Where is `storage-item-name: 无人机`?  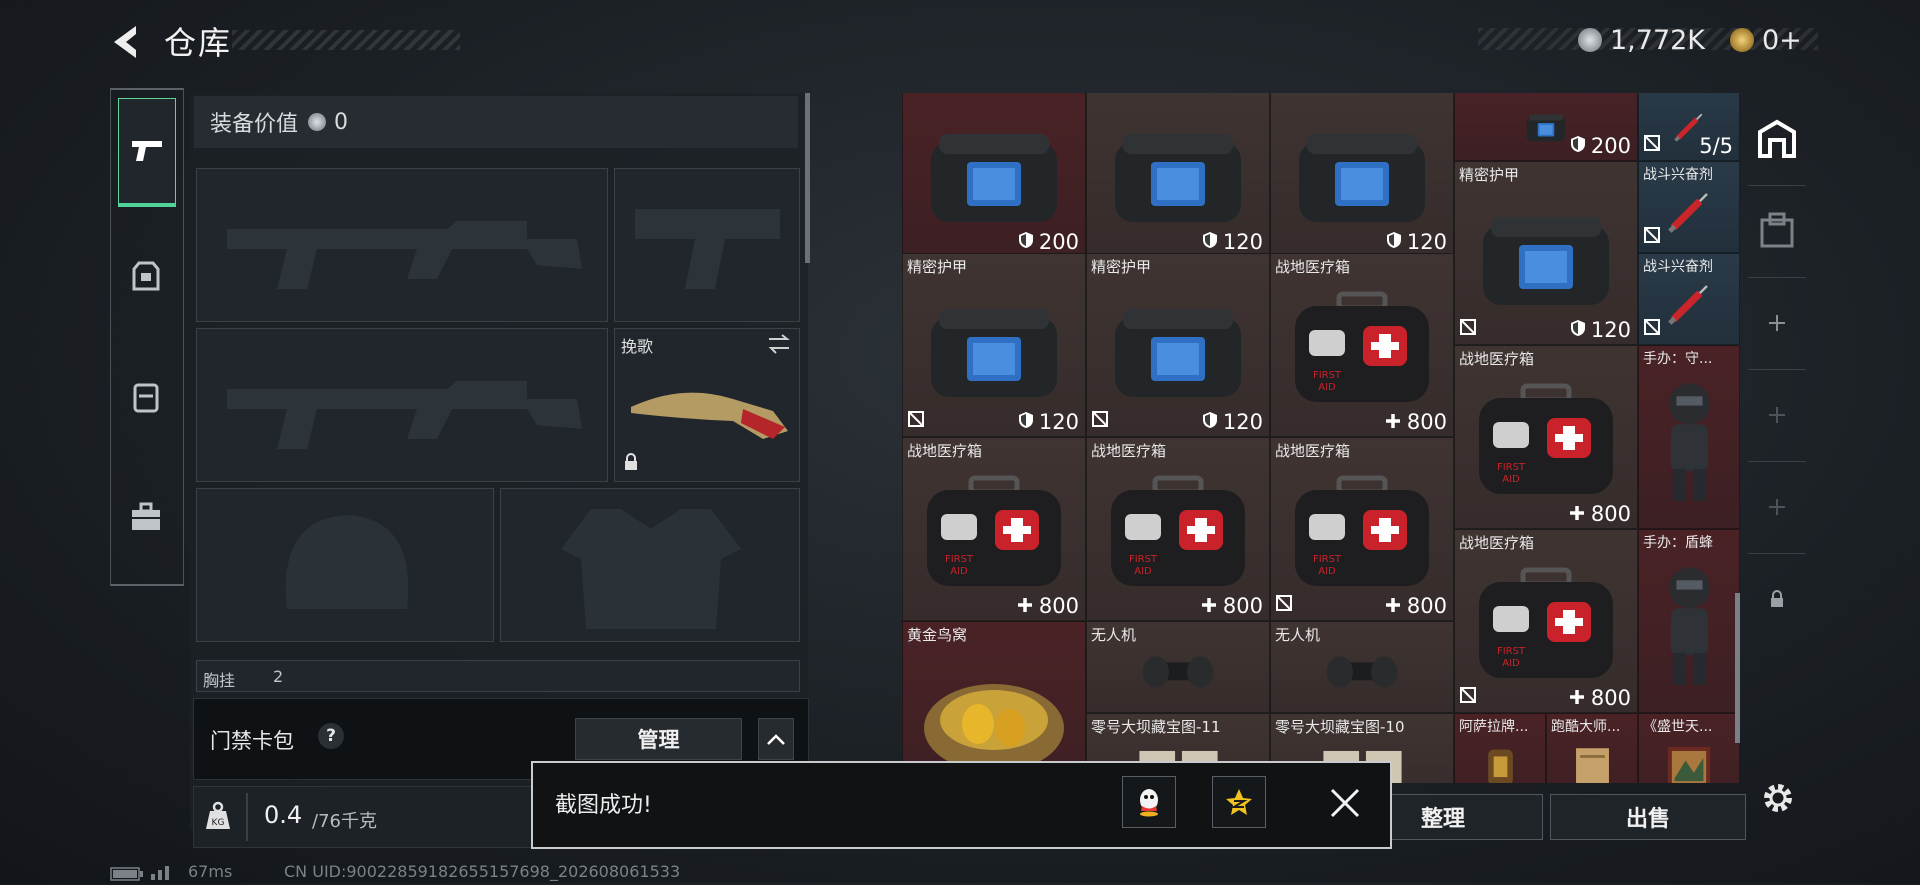 storage-item-name: 无人机 is located at coordinates (1114, 635).